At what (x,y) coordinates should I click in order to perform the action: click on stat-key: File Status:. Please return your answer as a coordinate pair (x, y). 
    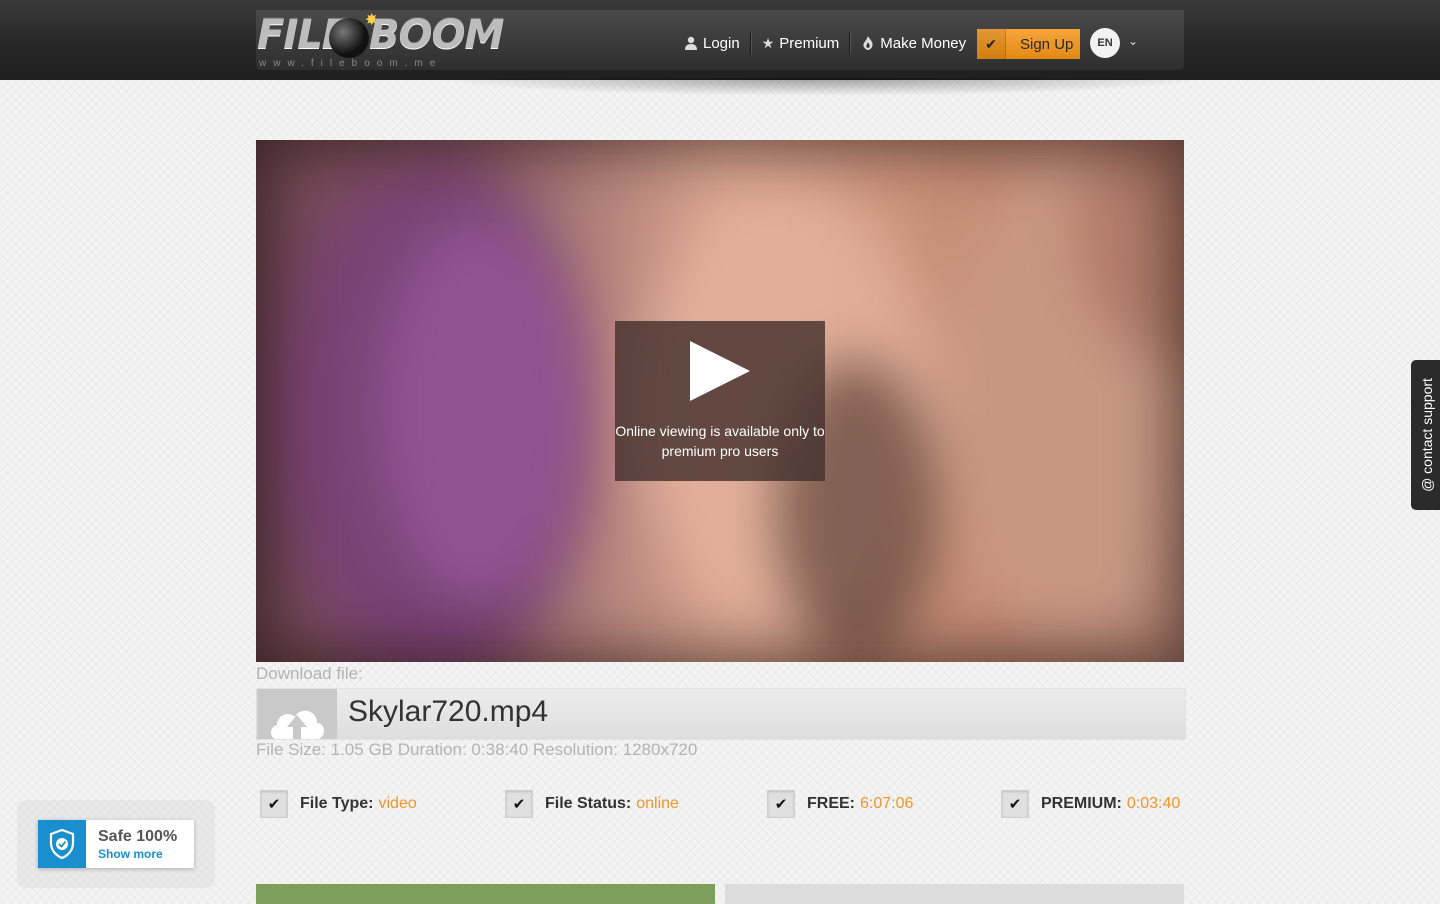
    Looking at the image, I should click on (588, 803).